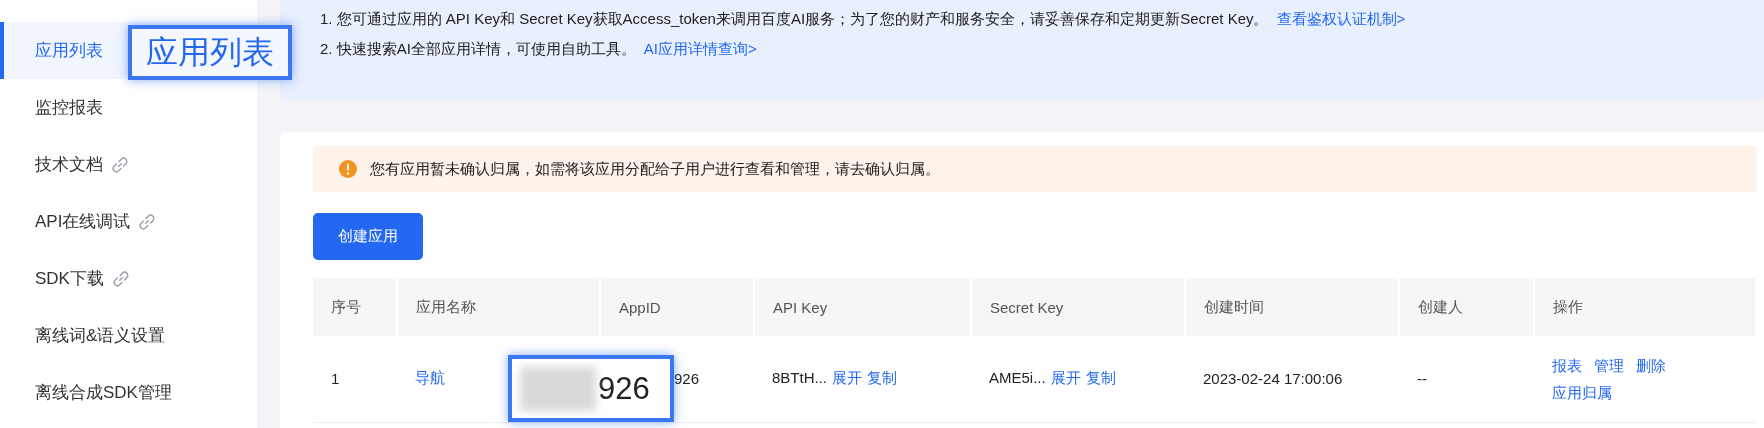  What do you see at coordinates (1078, 307) in the screenshot?
I see `column-header: Secret Key` at bounding box center [1078, 307].